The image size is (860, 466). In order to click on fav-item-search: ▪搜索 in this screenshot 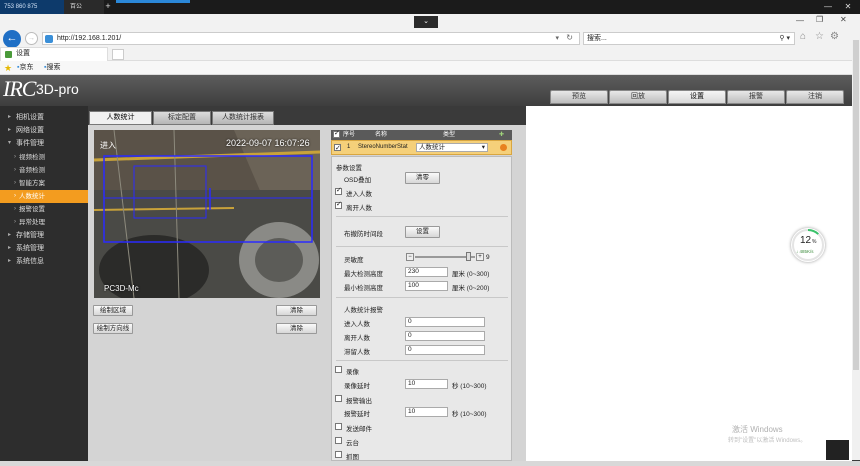, I will do `click(52, 68)`.